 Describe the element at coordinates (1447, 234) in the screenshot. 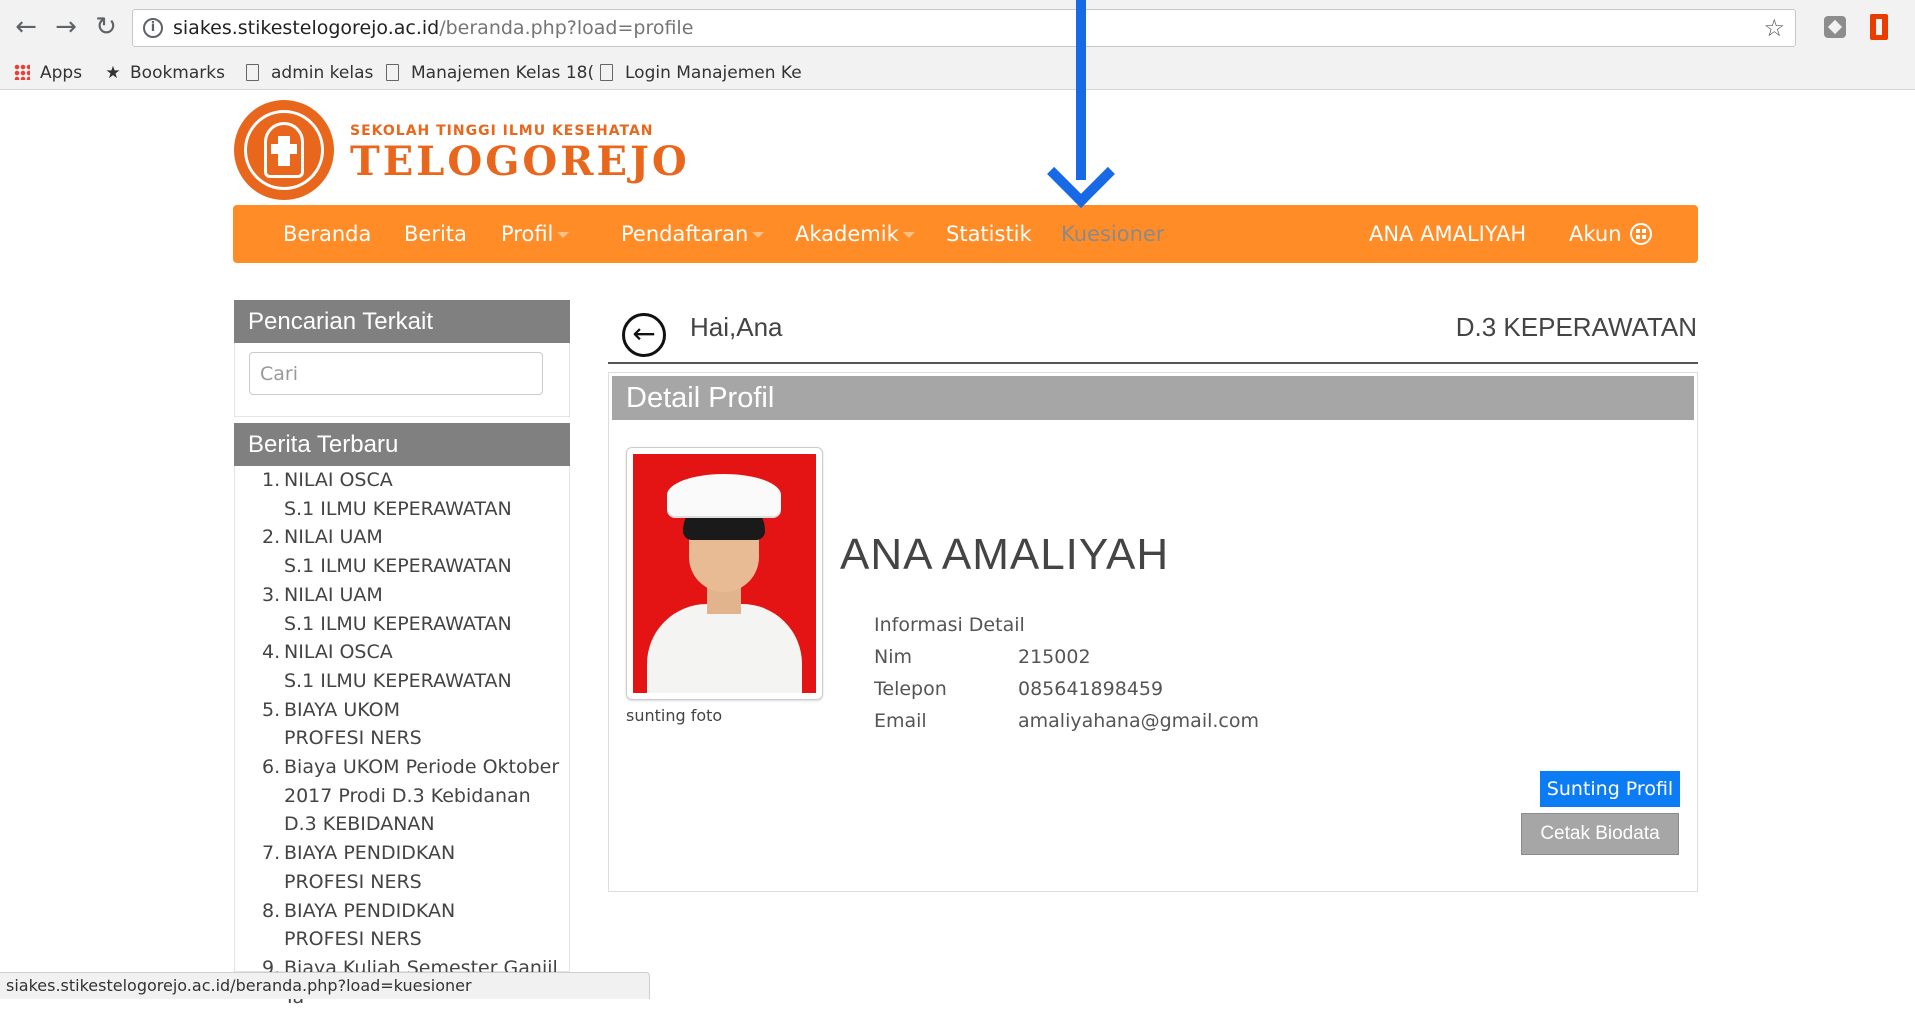

I see `nav-user-name: ANA AMALIYAH` at that location.